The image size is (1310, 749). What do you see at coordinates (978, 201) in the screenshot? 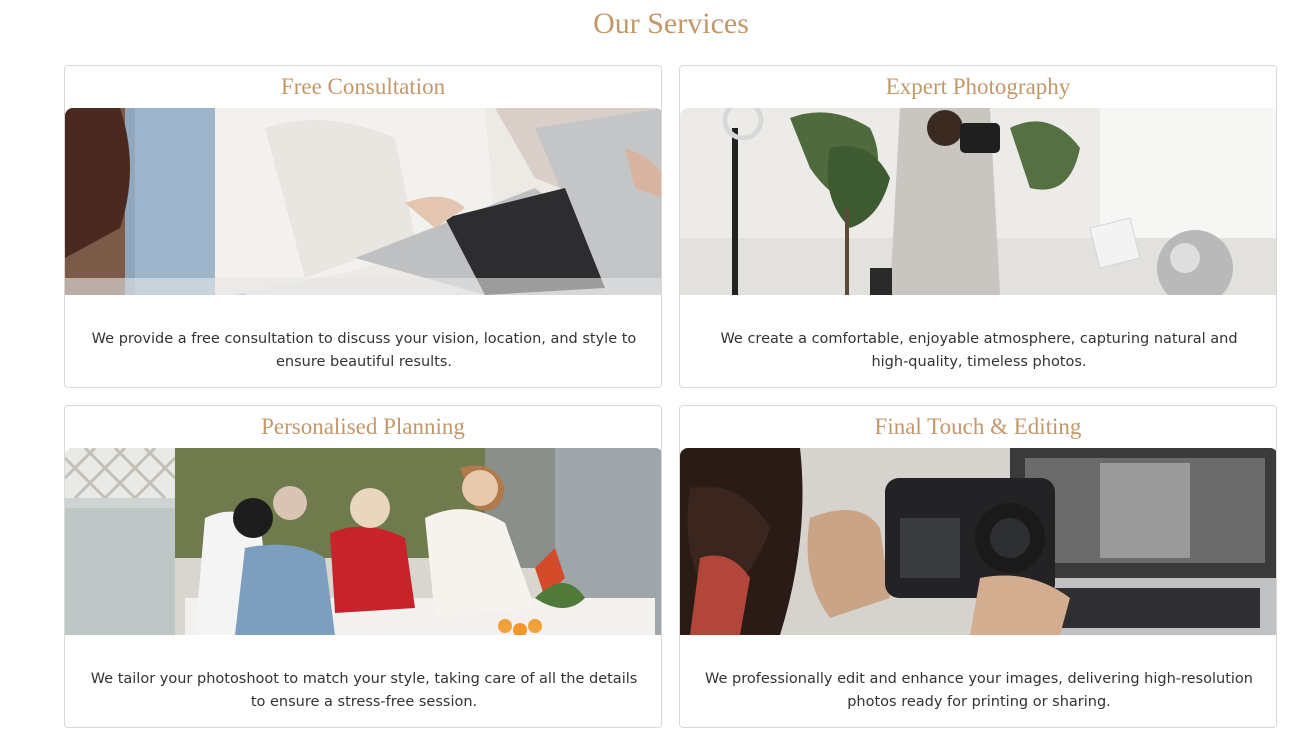
I see `photographer-image` at bounding box center [978, 201].